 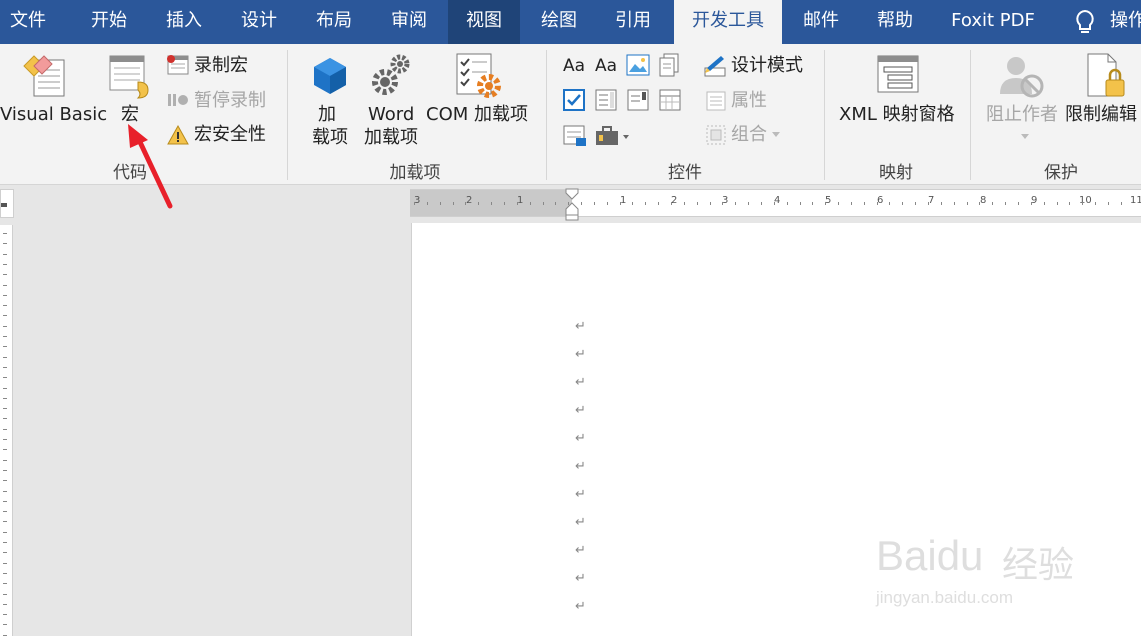 I want to click on word-addins-gear-icon, so click(x=391, y=74).